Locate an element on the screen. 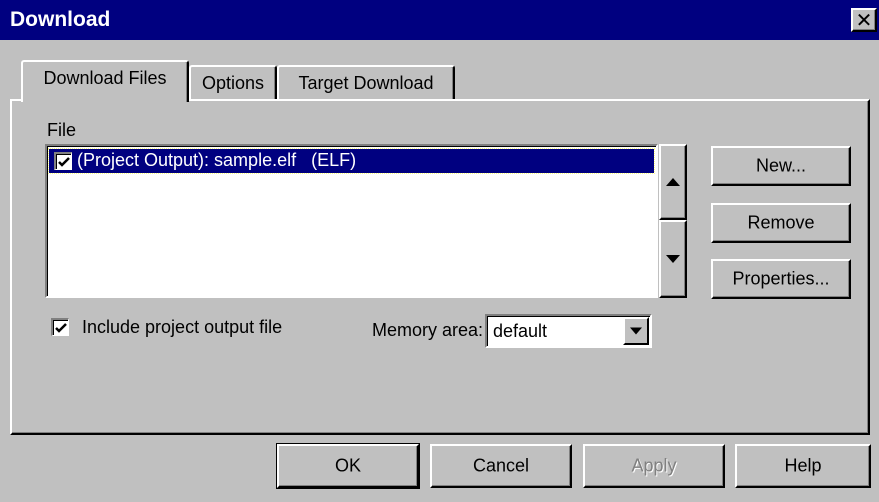 This screenshot has height=502, width=879. remove-button: Remove is located at coordinates (781, 223).